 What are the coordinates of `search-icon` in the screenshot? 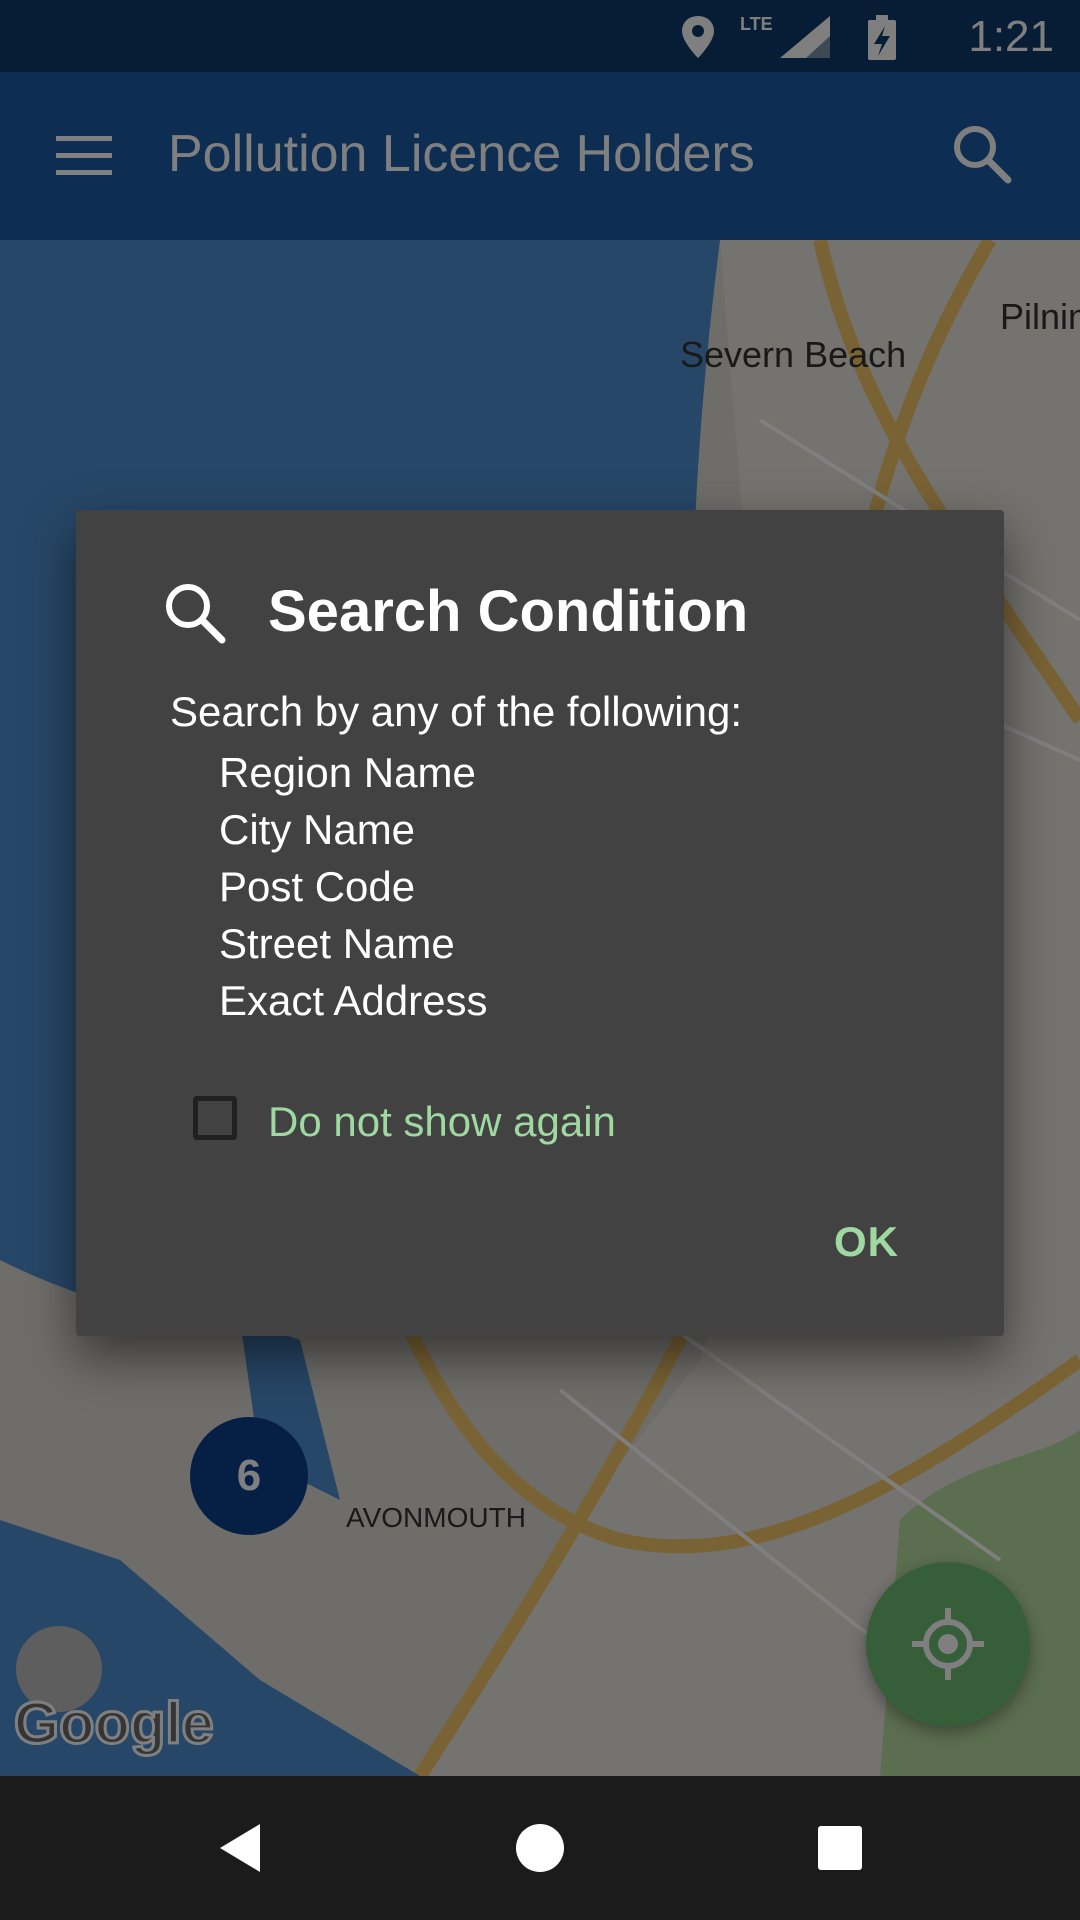 It's located at (196, 614).